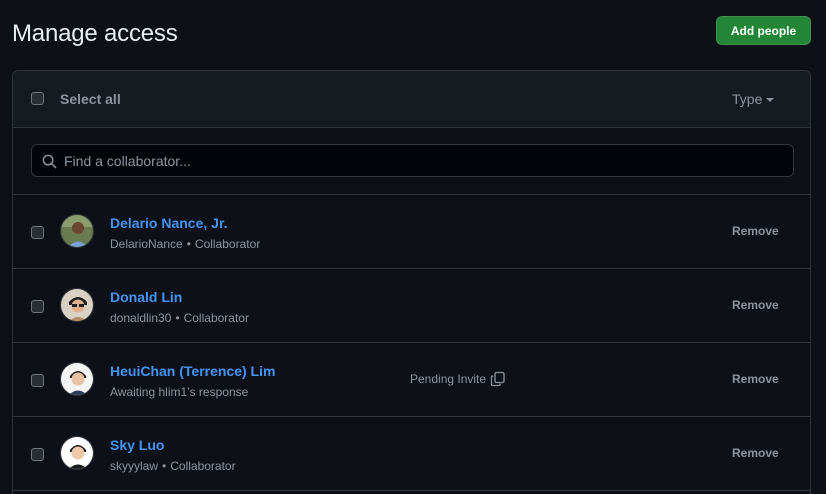  What do you see at coordinates (90, 99) in the screenshot?
I see `select-all-label: Select all` at bounding box center [90, 99].